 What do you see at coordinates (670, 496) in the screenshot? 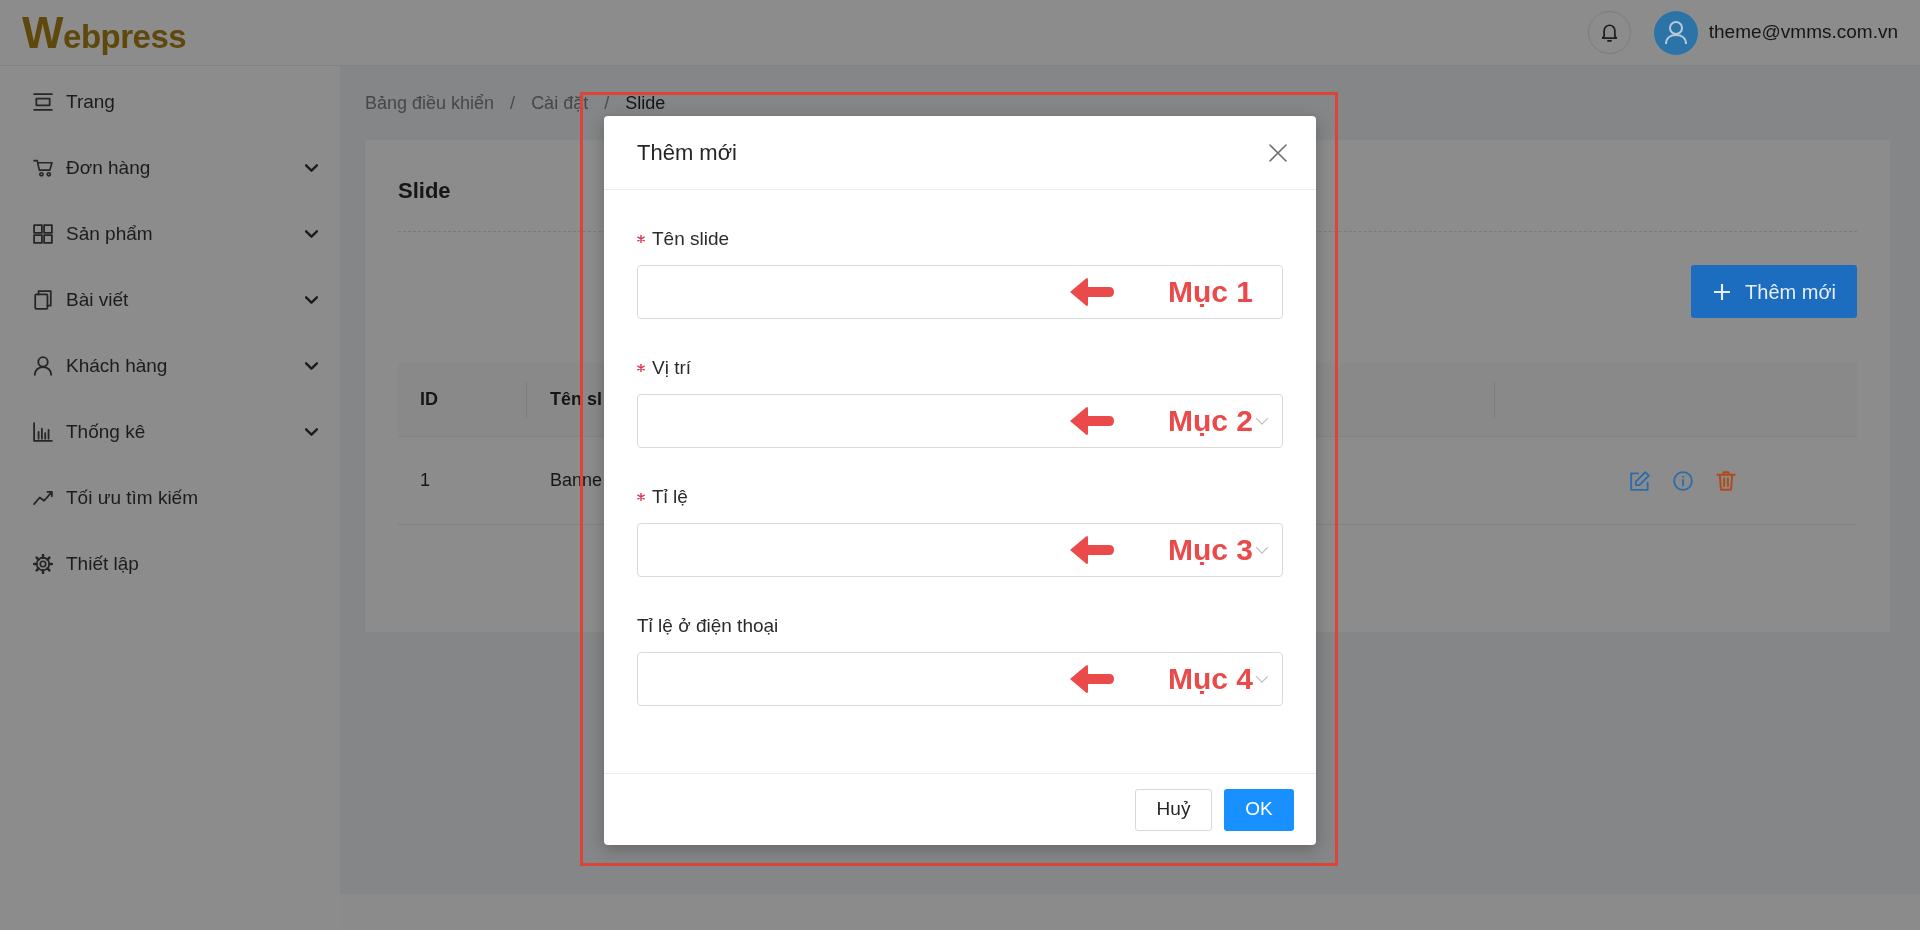
I see `field-label: Tỉ lệ` at bounding box center [670, 496].